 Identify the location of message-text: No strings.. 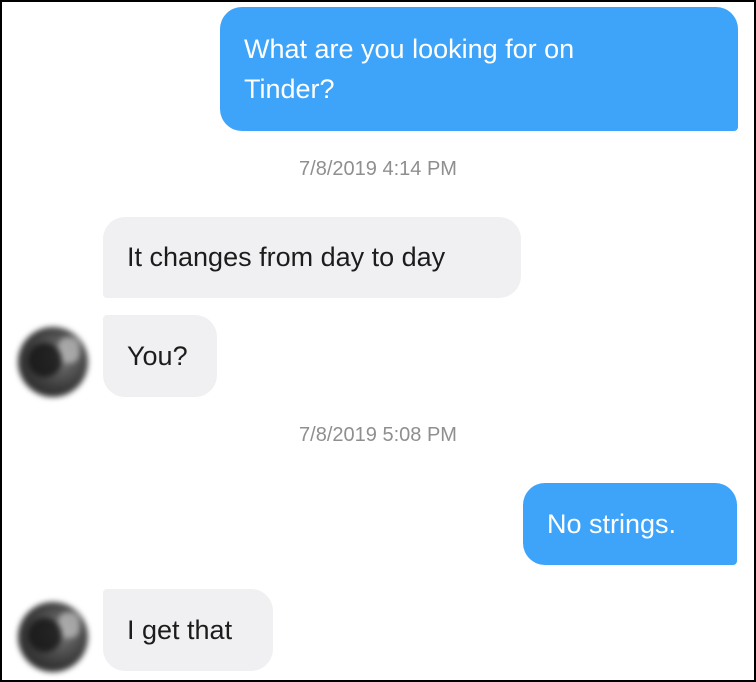
(612, 524).